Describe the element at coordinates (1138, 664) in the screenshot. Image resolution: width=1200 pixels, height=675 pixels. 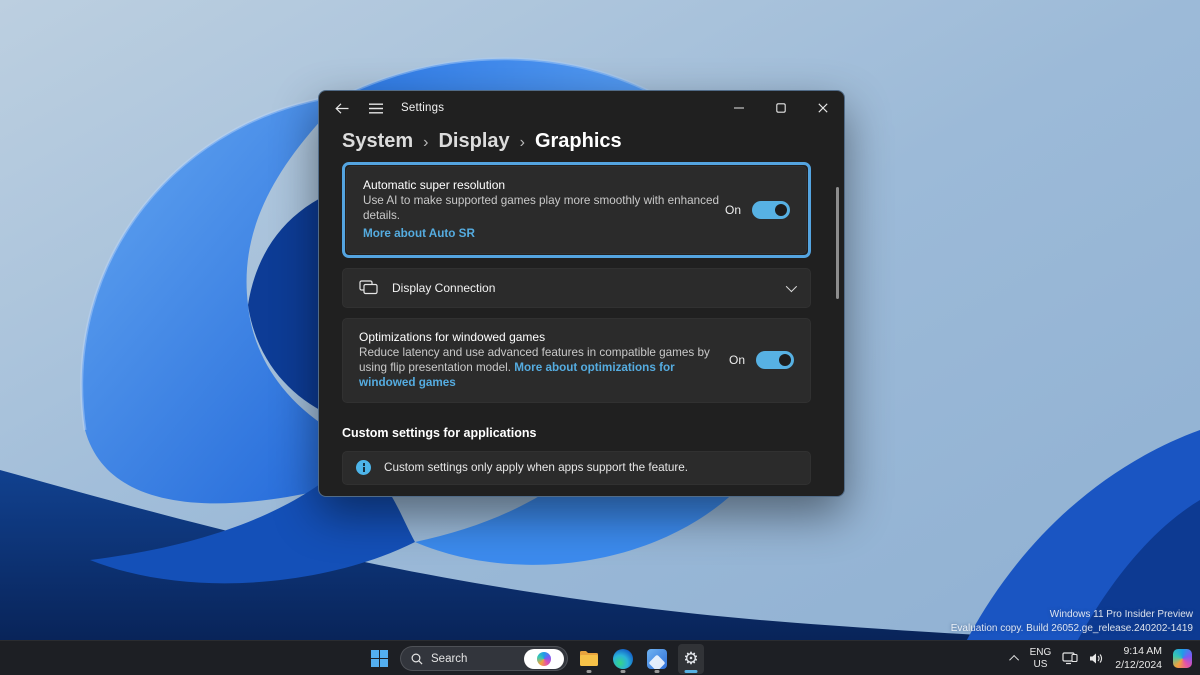
I see `tray-date: 2/12/2024` at that location.